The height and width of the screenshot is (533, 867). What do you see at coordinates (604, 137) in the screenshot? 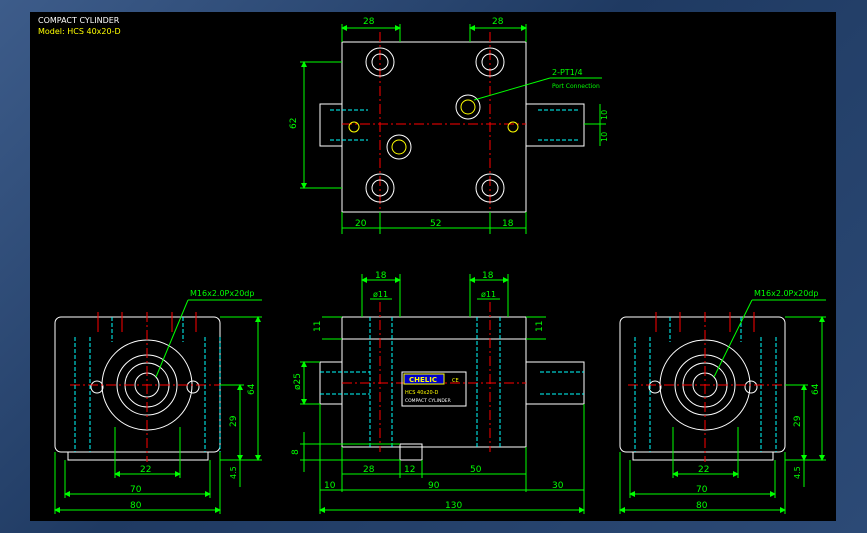
I see `dim-right-b: 10` at bounding box center [604, 137].